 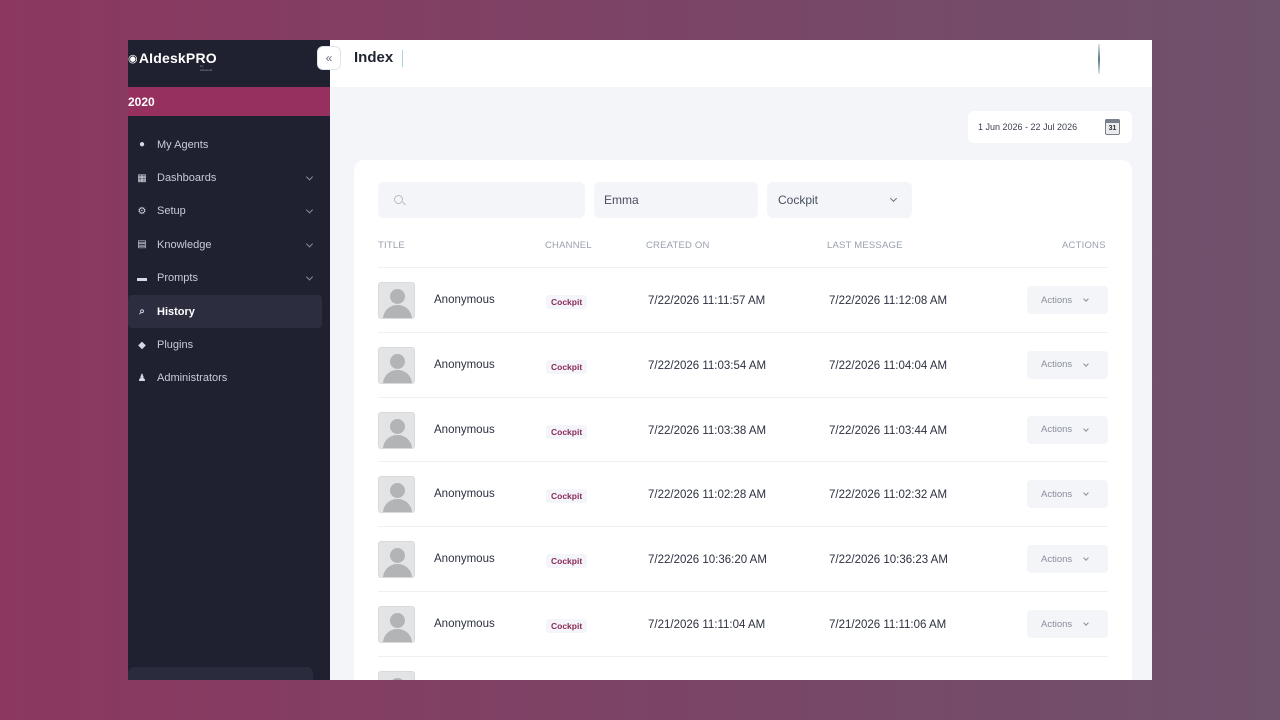 What do you see at coordinates (229, 344) in the screenshot?
I see `sidebar-item-plugins: ◆ Plugins` at bounding box center [229, 344].